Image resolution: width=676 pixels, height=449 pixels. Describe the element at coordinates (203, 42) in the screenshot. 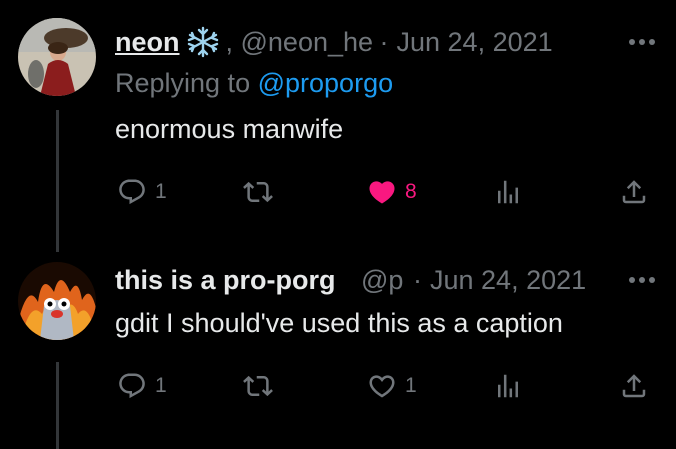

I see `snowflake-icon` at that location.